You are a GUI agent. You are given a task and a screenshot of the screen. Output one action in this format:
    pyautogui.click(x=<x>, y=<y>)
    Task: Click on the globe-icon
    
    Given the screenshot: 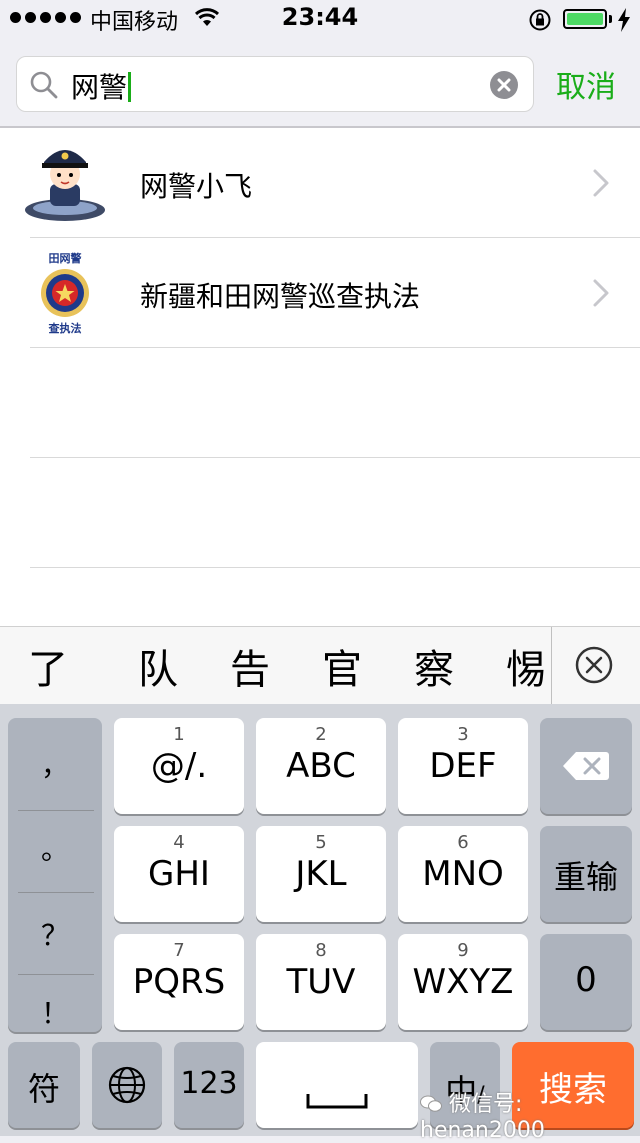 What is the action you would take?
    pyautogui.click(x=127, y=1085)
    